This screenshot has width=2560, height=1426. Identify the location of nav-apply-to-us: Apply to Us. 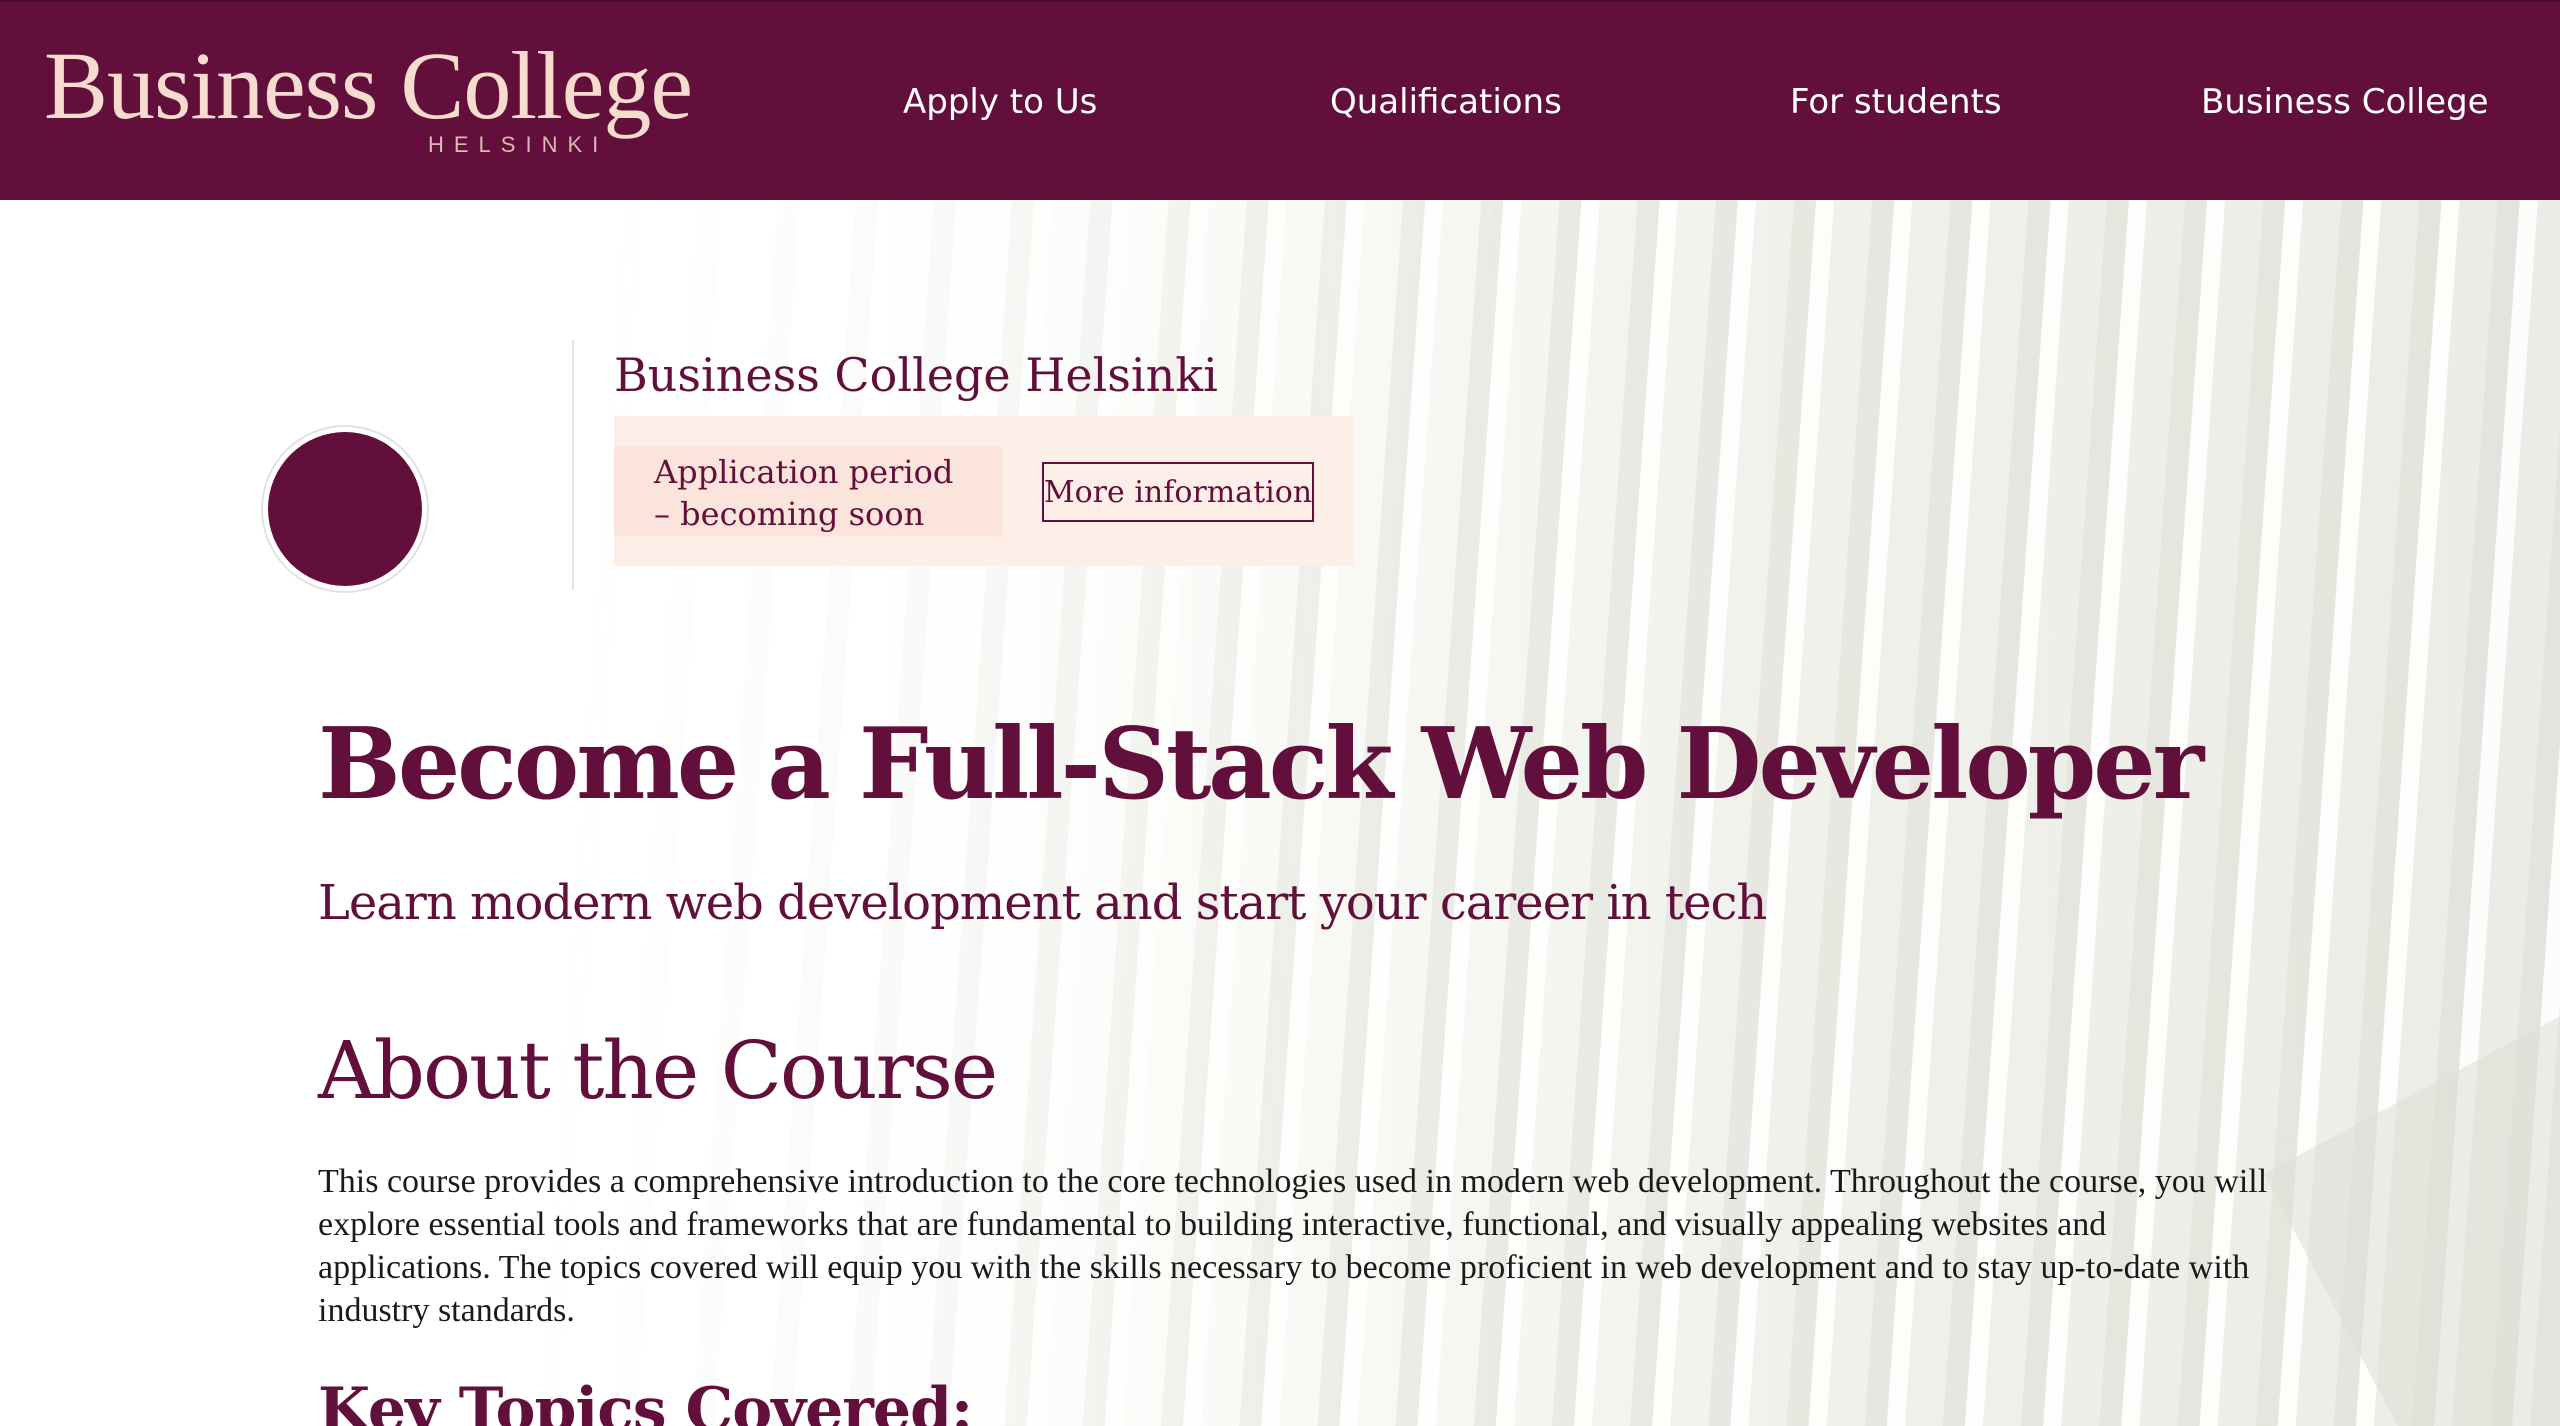
(1000, 102).